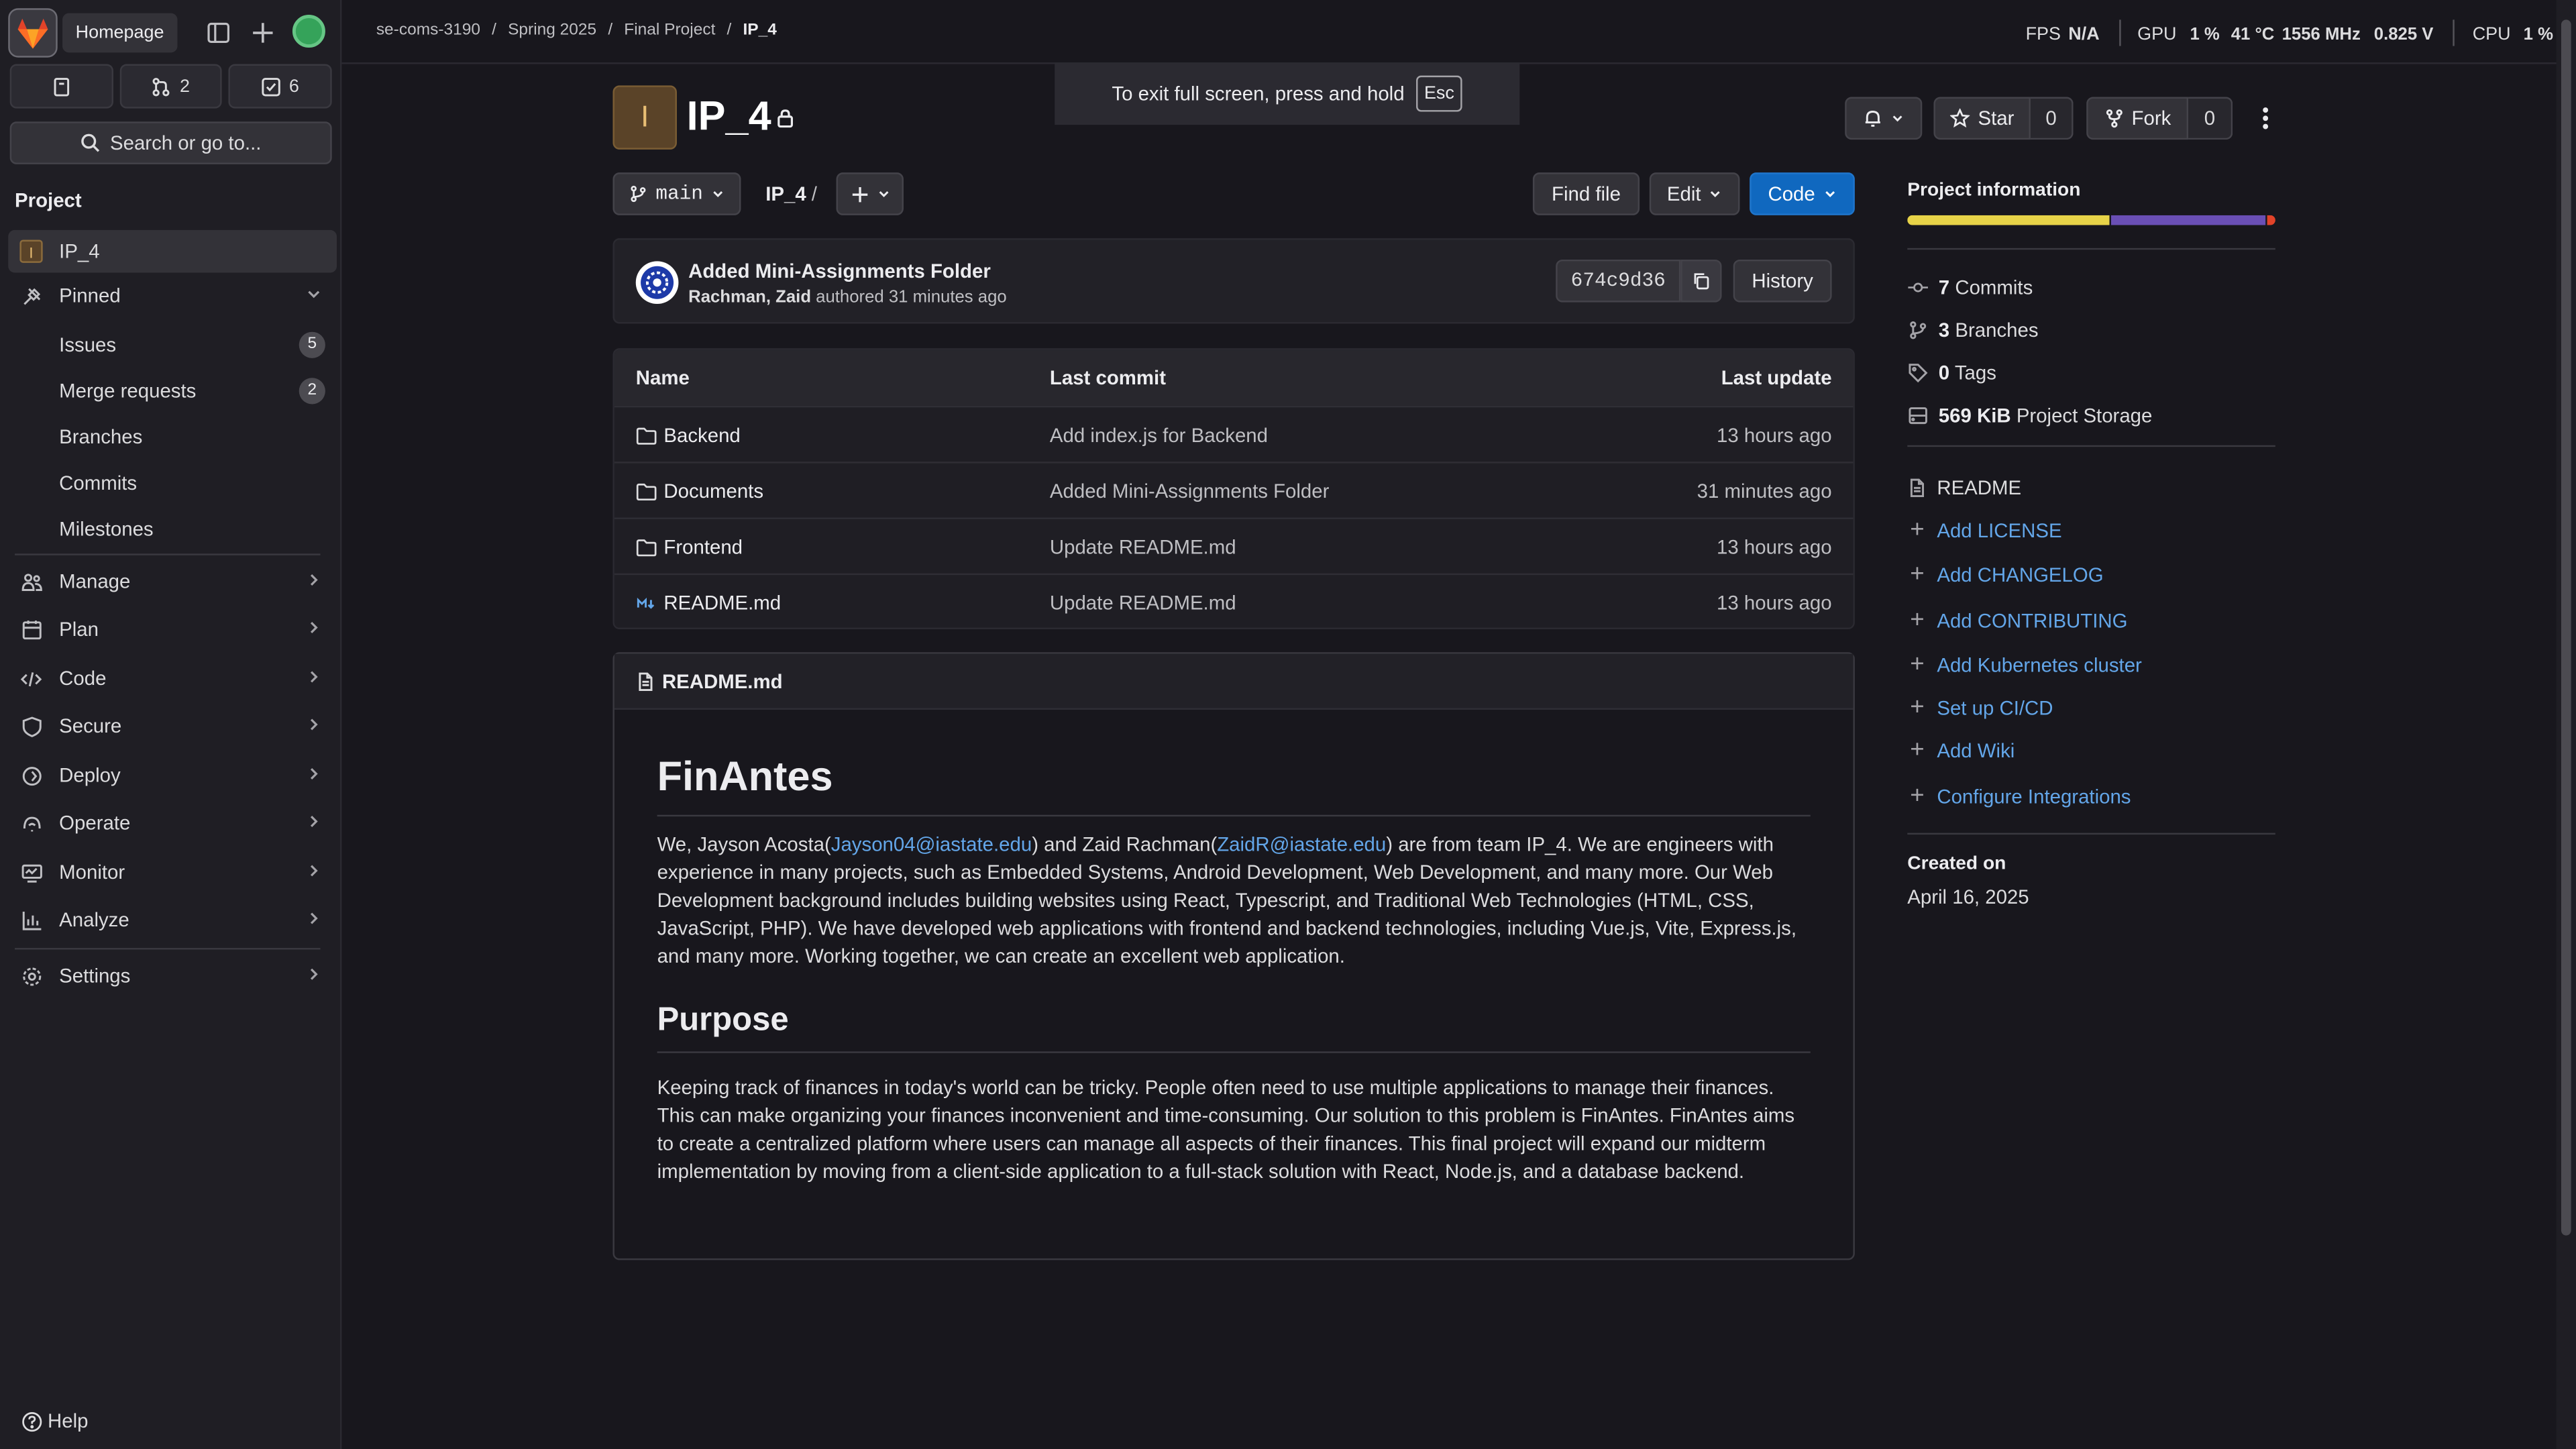 This screenshot has height=1449, width=2576. What do you see at coordinates (2052, 118) in the screenshot?
I see `star-count: 0` at bounding box center [2052, 118].